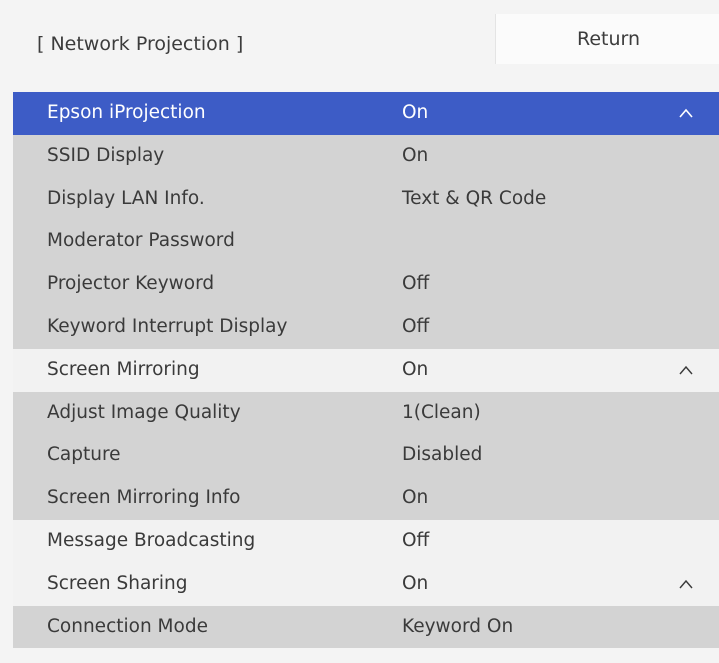  I want to click on row-value: 1(Clean), so click(441, 412).